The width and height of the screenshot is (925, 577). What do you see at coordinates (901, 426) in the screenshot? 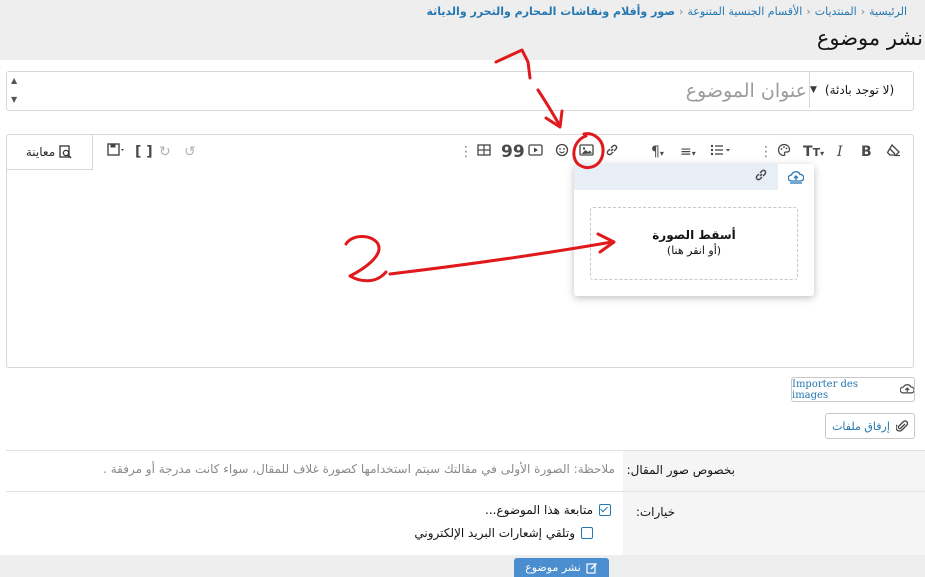
I see `paperclip-icon` at bounding box center [901, 426].